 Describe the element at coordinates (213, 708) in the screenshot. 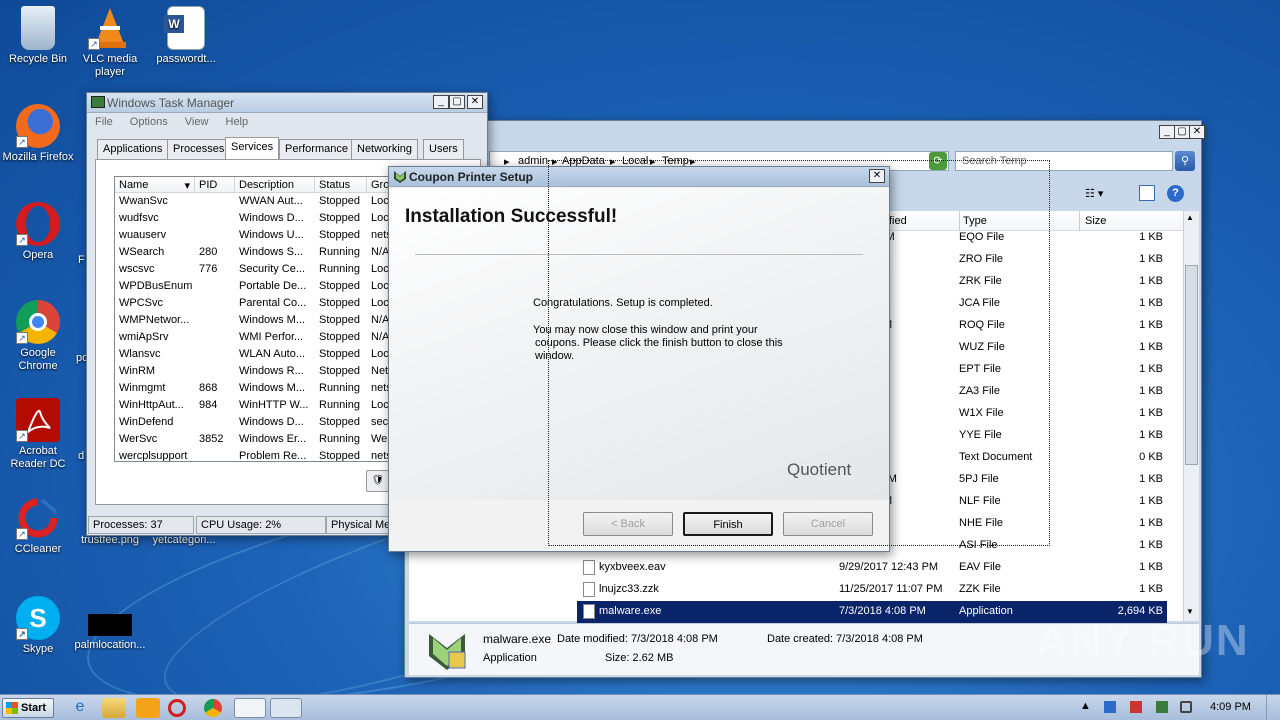

I see `chrome-taskbar-icon` at that location.